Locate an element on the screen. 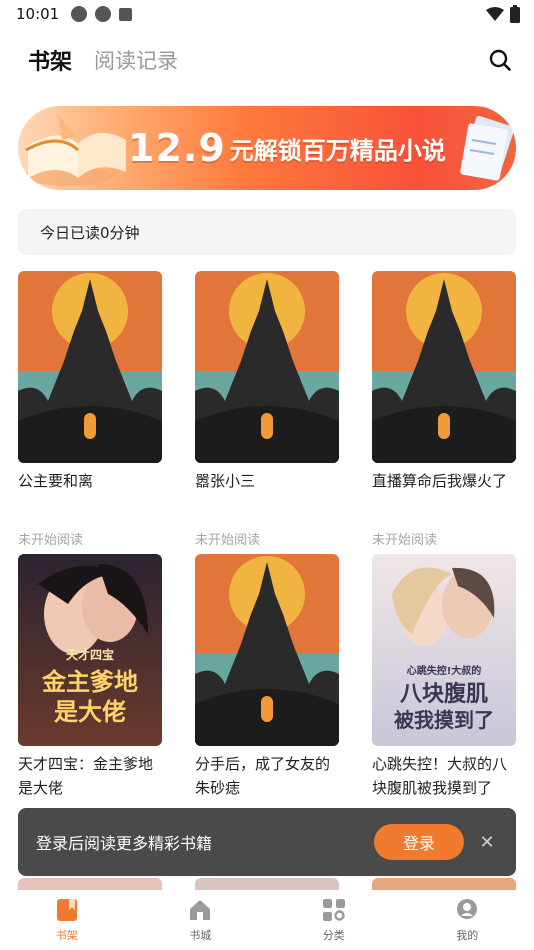  search-icon is located at coordinates (500, 60).